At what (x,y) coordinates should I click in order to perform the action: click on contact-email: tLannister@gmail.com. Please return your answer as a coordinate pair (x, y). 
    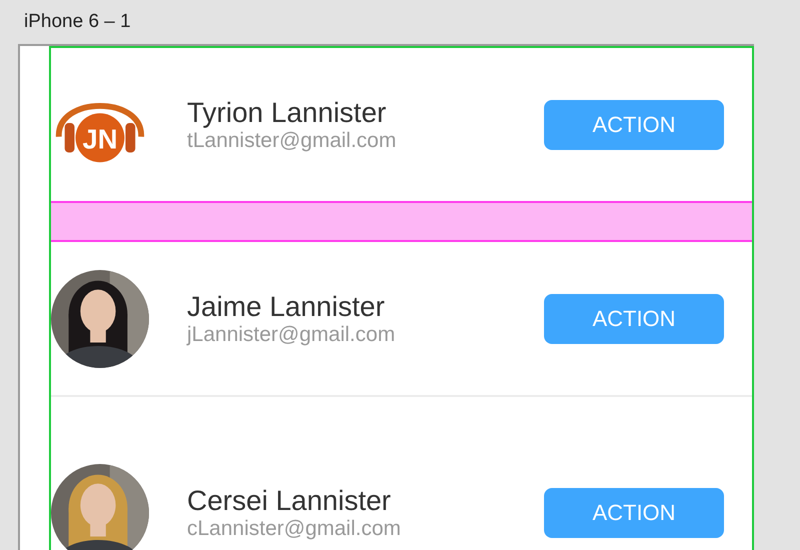
    Looking at the image, I should click on (291, 140).